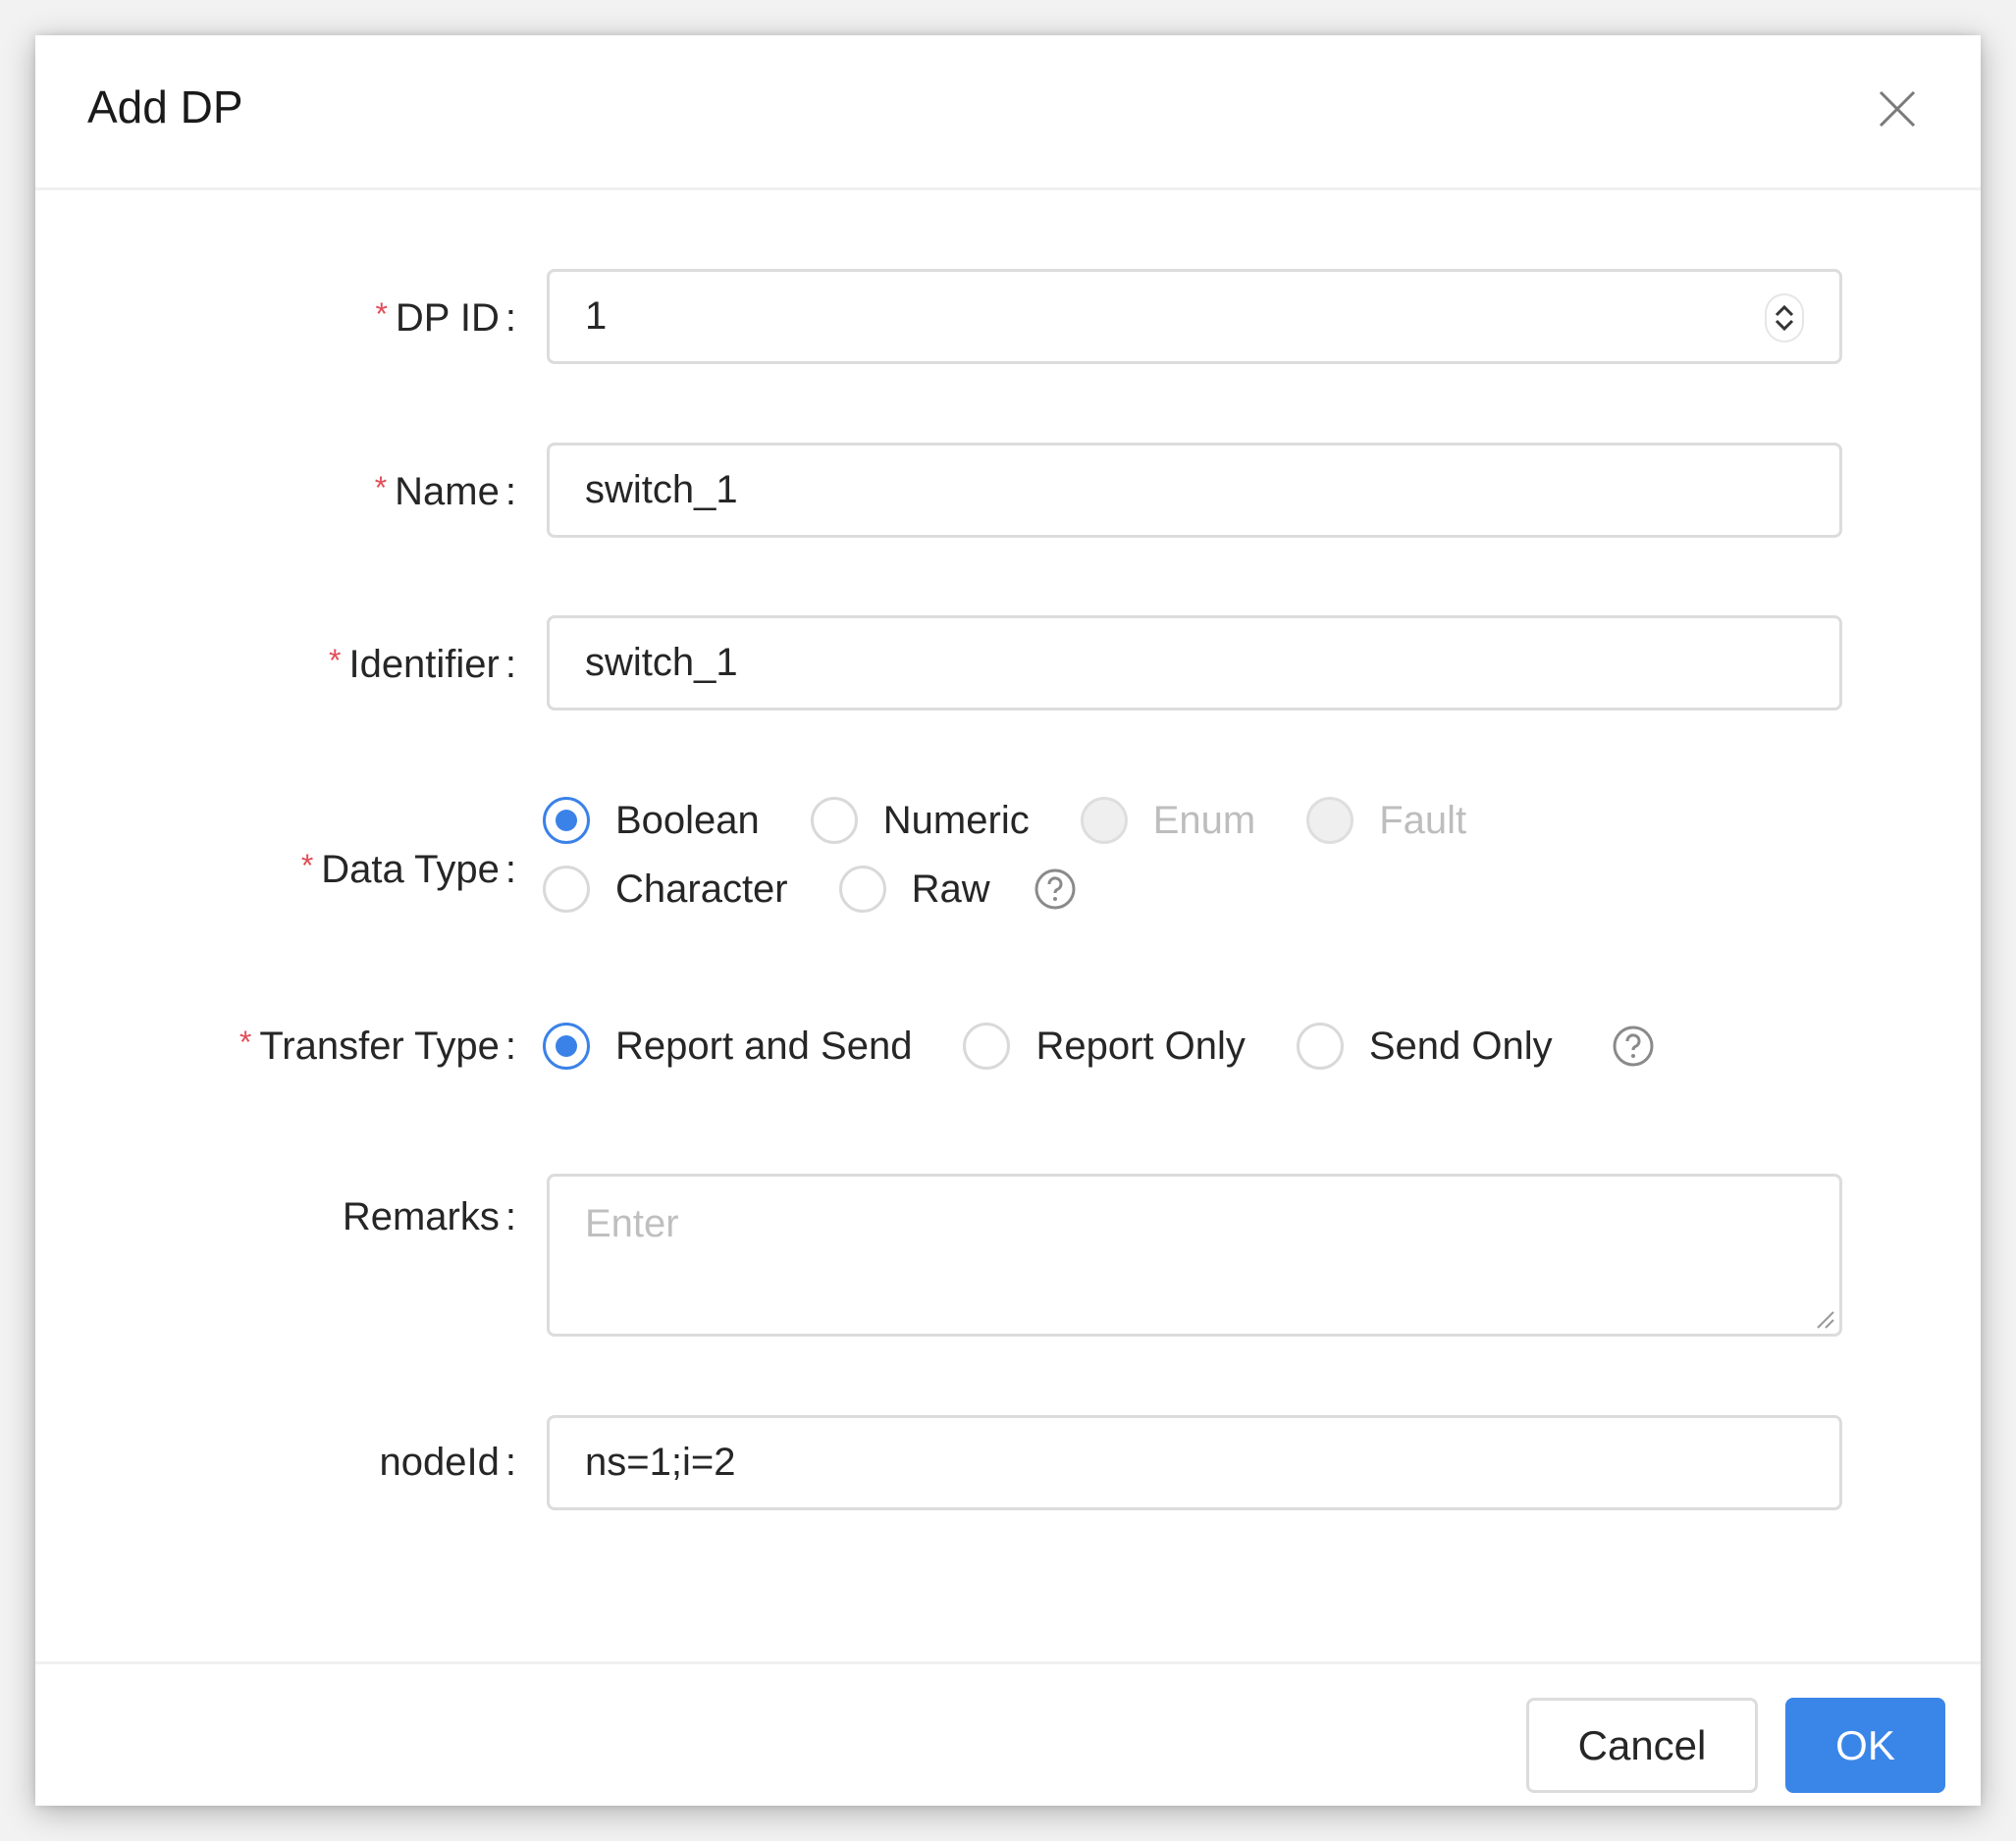 Image resolution: width=2016 pixels, height=1841 pixels. What do you see at coordinates (764, 1046) in the screenshot?
I see `radio-label: Report and Send` at bounding box center [764, 1046].